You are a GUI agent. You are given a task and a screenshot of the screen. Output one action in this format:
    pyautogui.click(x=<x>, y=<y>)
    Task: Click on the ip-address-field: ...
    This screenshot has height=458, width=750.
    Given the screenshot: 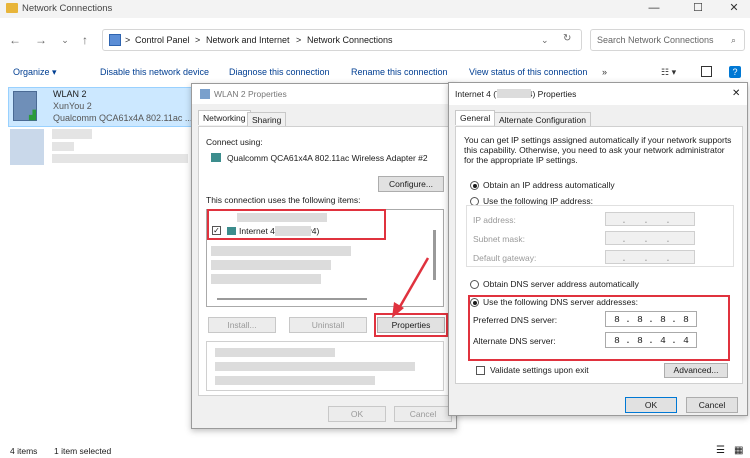 What is the action you would take?
    pyautogui.click(x=650, y=219)
    